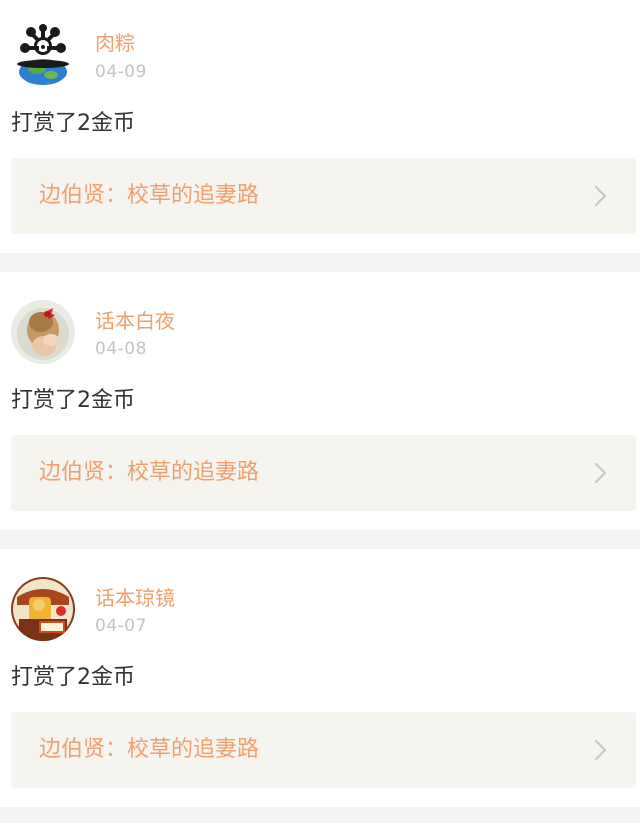 The image size is (640, 823). I want to click on girl-with-red-bow-avatar-icon, so click(43, 332).